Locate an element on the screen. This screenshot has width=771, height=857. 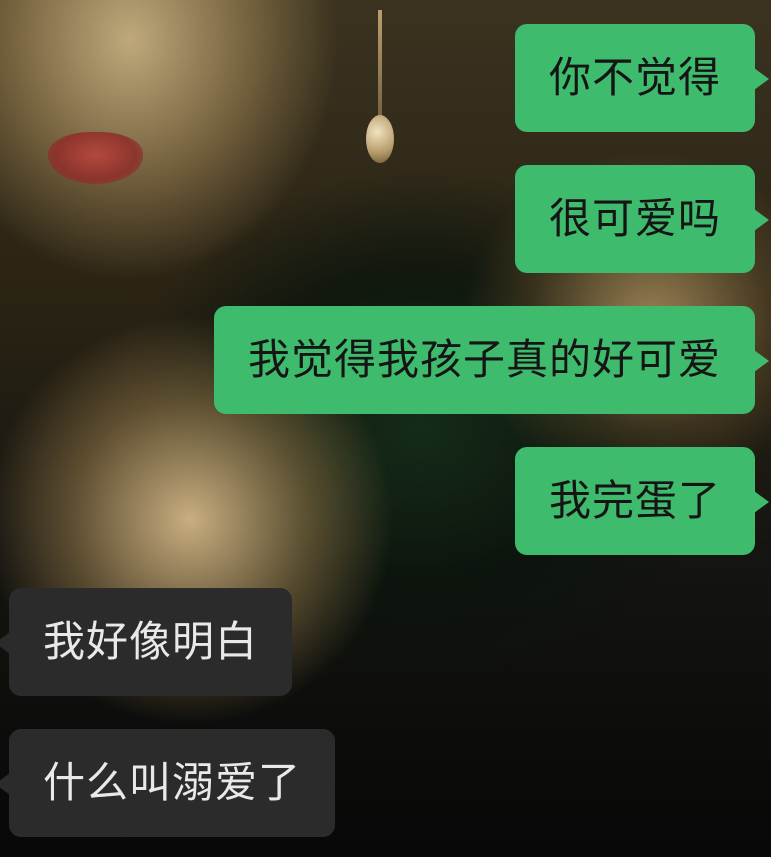
incoming-message-bubble: 我好像明白 is located at coordinates (146, 642).